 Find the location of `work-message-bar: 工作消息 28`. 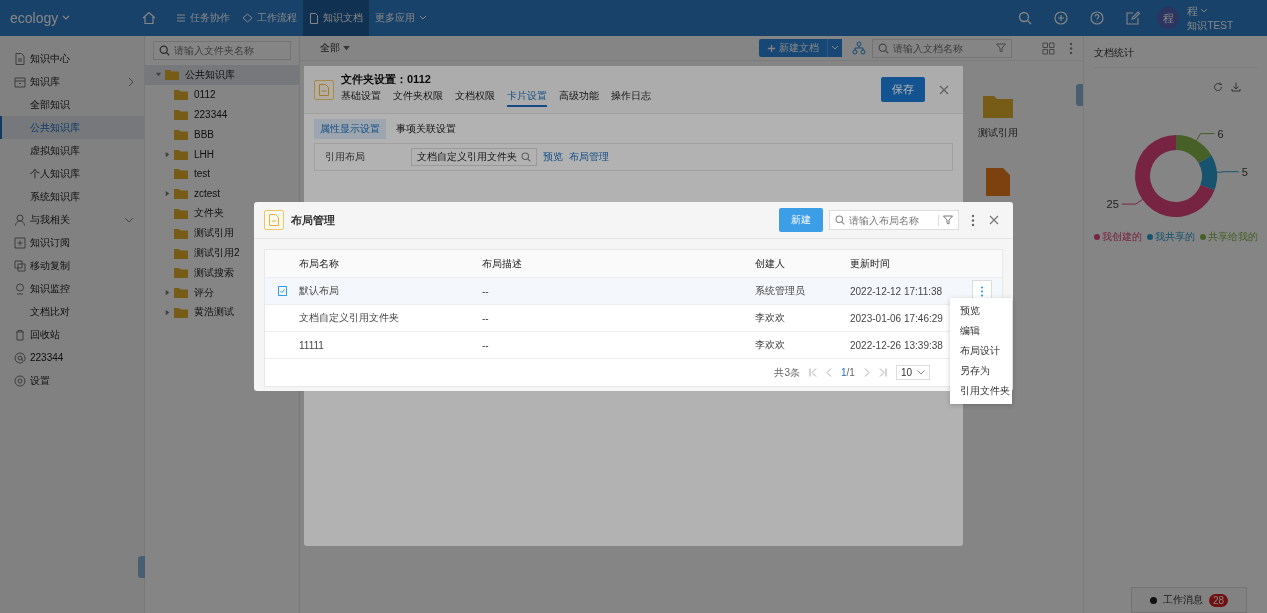

work-message-bar: 工作消息 28 is located at coordinates (1189, 600).